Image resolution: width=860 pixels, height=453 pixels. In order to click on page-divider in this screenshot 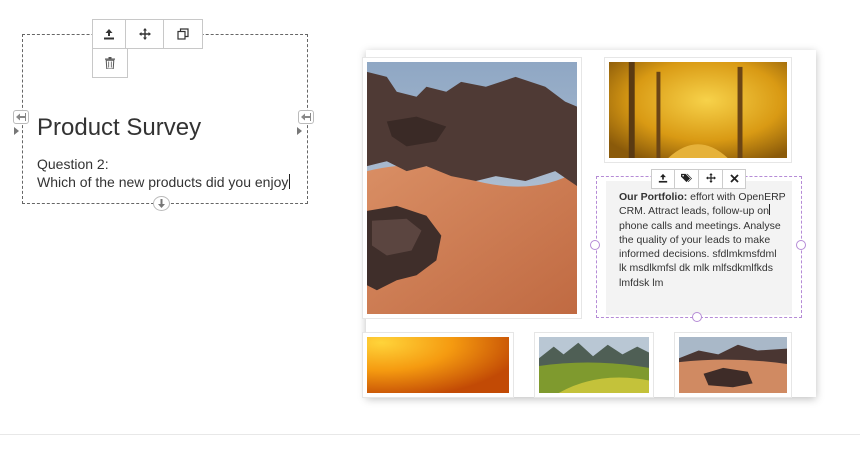, I will do `click(430, 434)`.